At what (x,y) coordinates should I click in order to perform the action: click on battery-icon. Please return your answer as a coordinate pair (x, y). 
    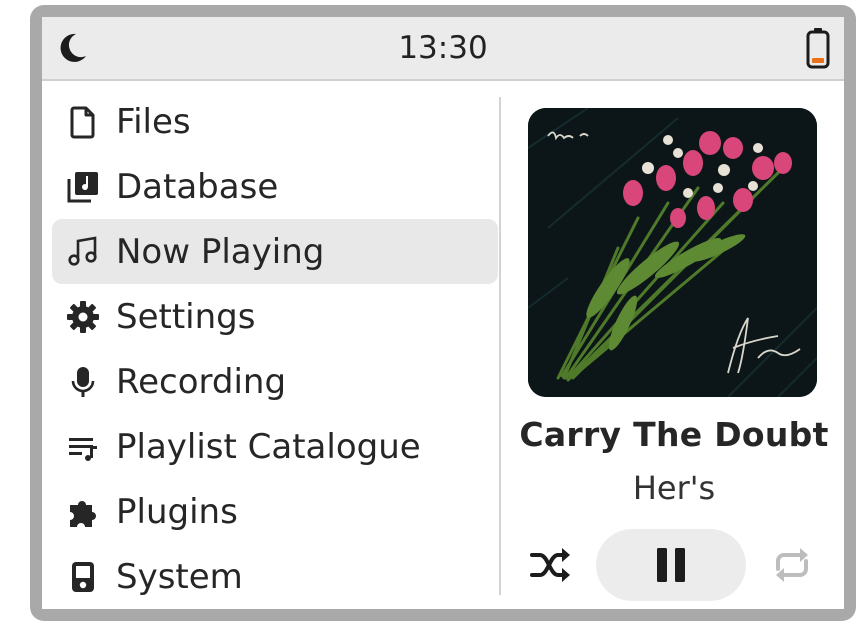
    Looking at the image, I should click on (818, 48).